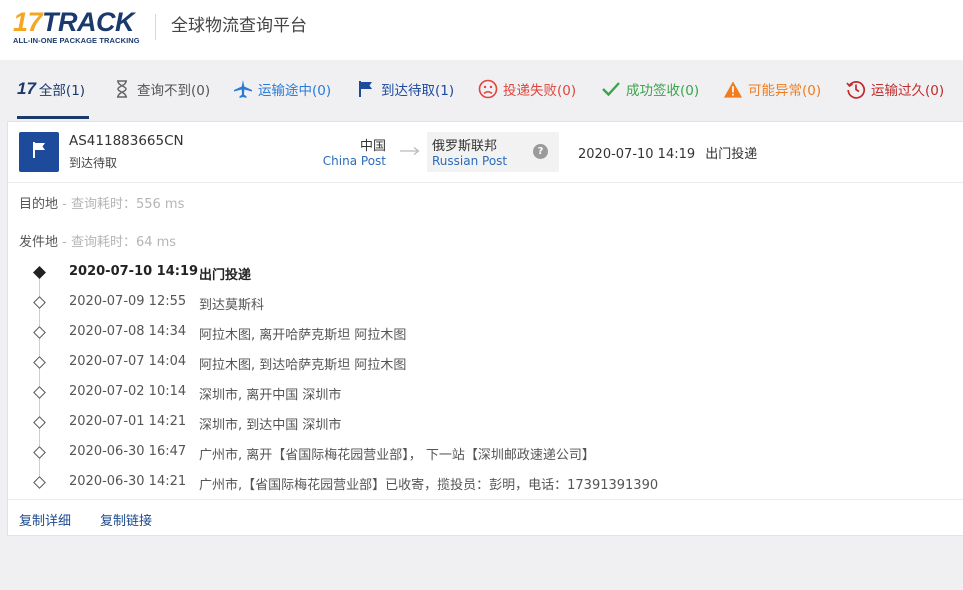  I want to click on event-time: 2020-07-08 14:34, so click(128, 331).